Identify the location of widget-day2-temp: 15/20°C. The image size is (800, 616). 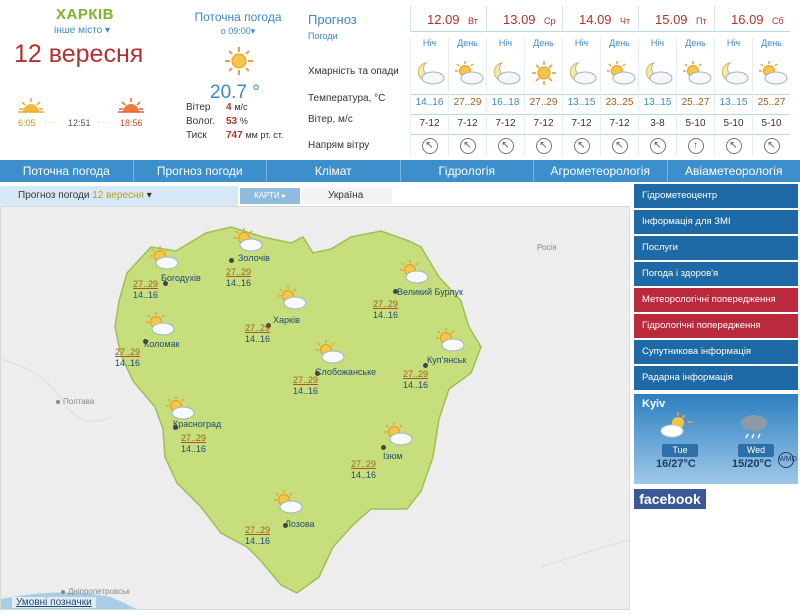
(752, 464).